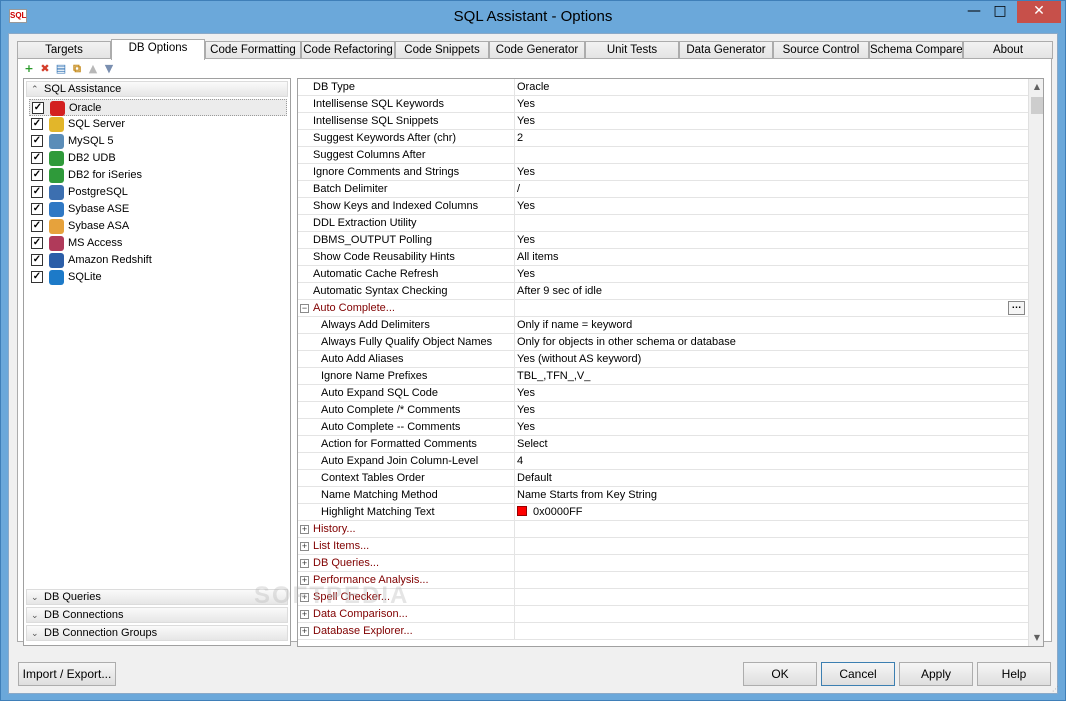  What do you see at coordinates (559, 291) in the screenshot?
I see `property-value-cell: After 9 sec of idle` at bounding box center [559, 291].